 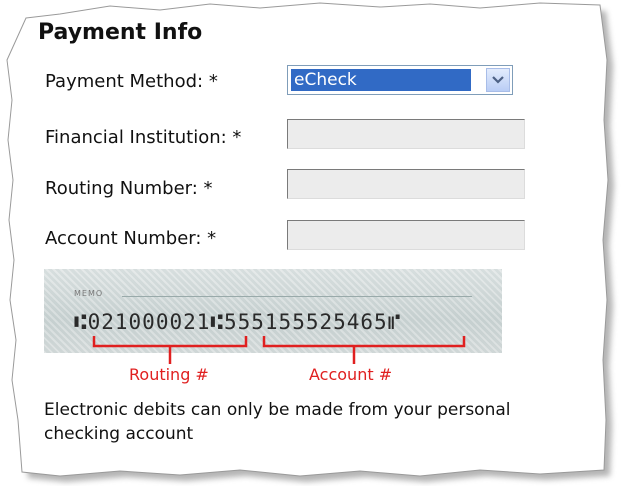 What do you see at coordinates (131, 81) in the screenshot?
I see `payment-method-label: Payment Method: *` at bounding box center [131, 81].